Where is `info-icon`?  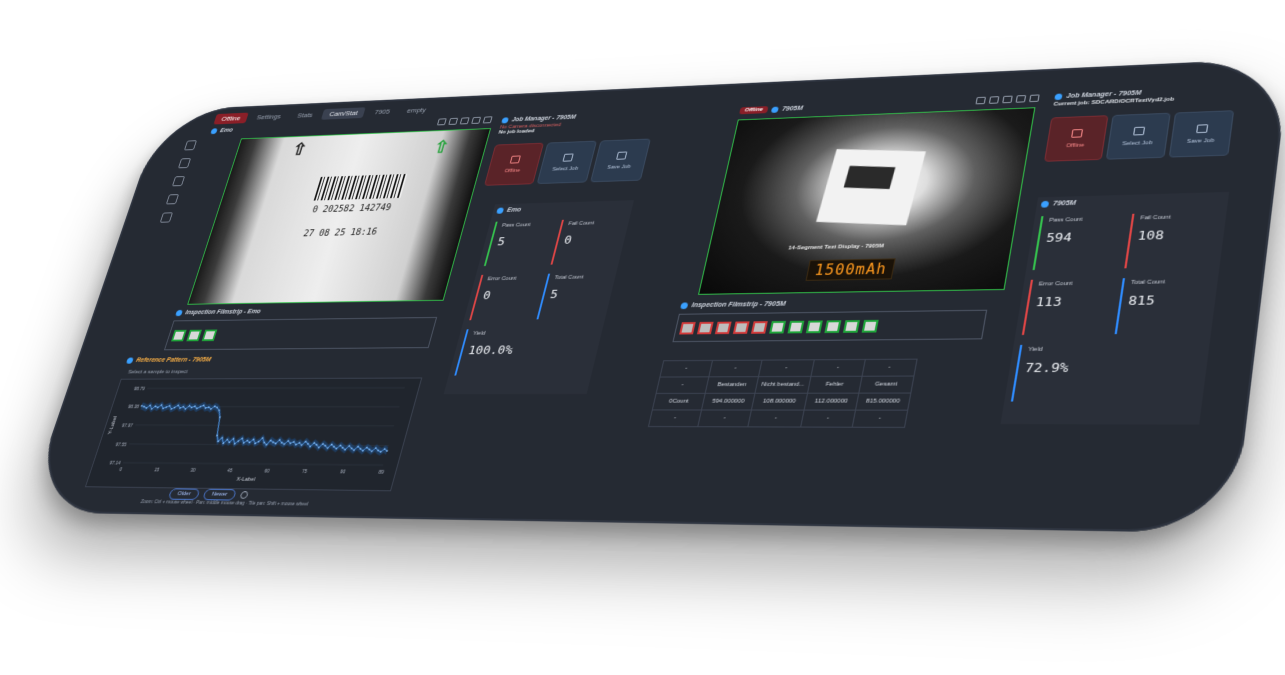
info-icon is located at coordinates (166, 217).